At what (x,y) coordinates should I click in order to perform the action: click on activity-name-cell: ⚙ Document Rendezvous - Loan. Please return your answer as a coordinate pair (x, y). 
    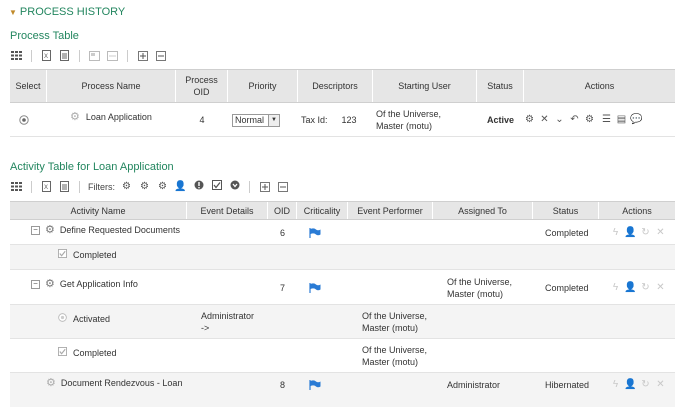
    Looking at the image, I should click on (114, 383).